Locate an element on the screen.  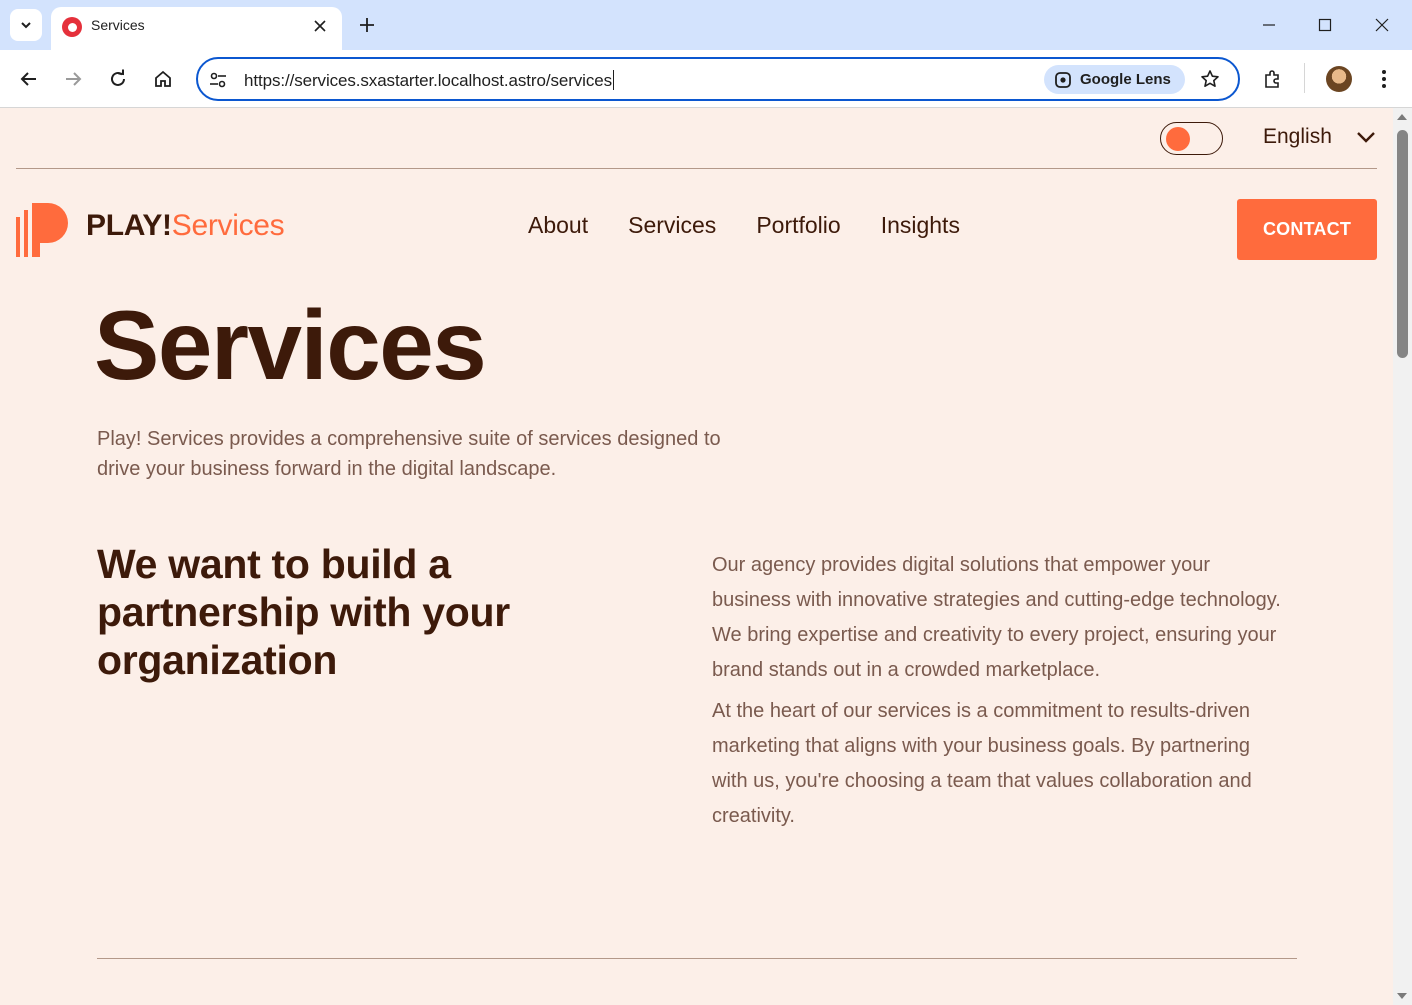
minimize-icon is located at coordinates (1269, 25).